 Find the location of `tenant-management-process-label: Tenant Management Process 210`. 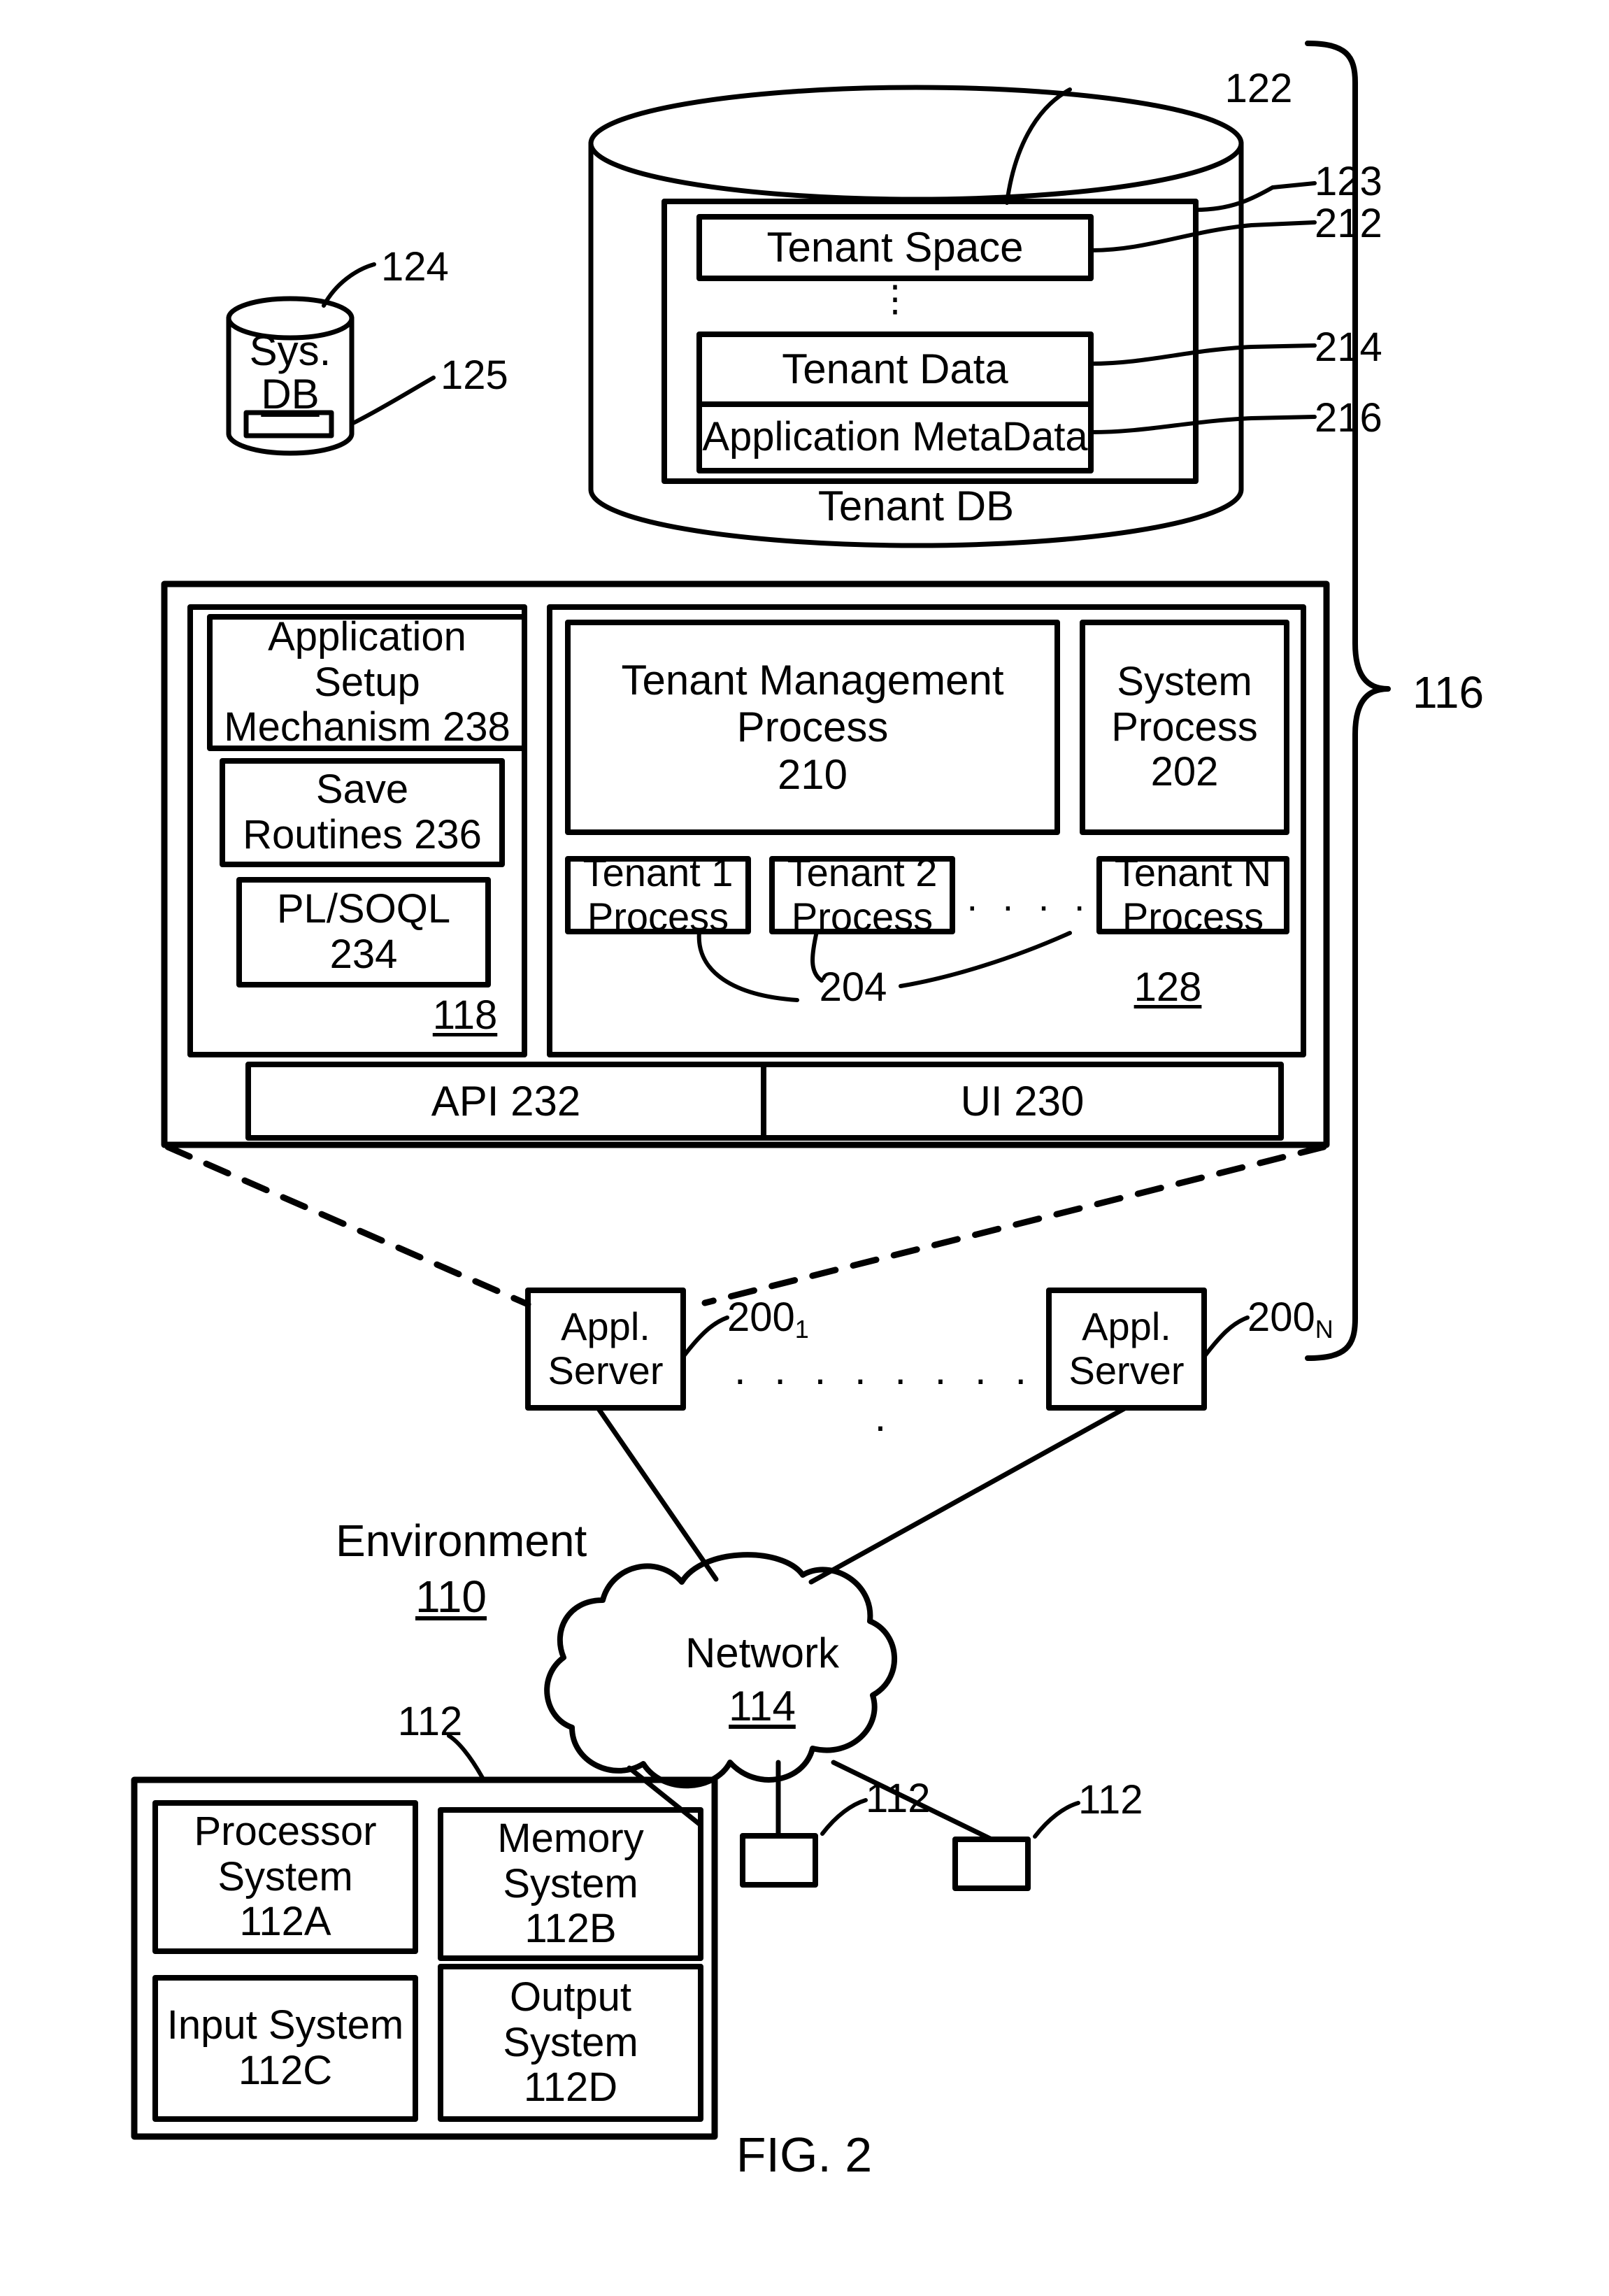

tenant-management-process-label: Tenant Management Process 210 is located at coordinates (812, 727).